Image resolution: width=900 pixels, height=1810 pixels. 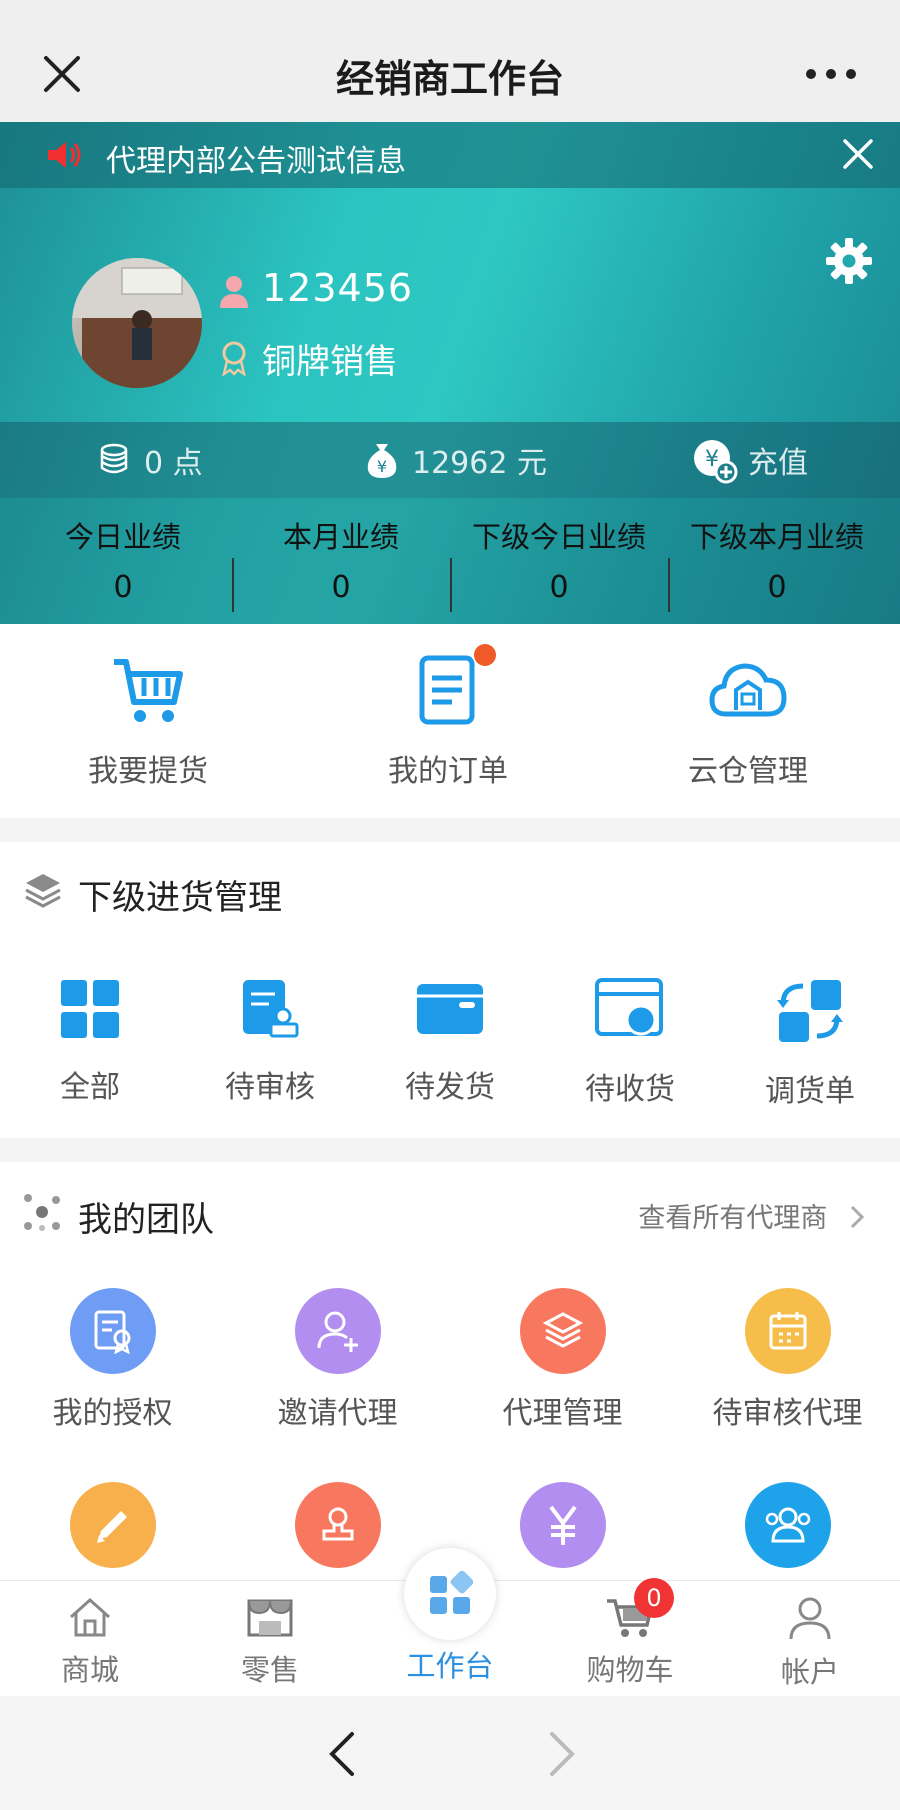 I want to click on view-all-agents-link: 查看所有代理商, so click(x=753, y=1215).